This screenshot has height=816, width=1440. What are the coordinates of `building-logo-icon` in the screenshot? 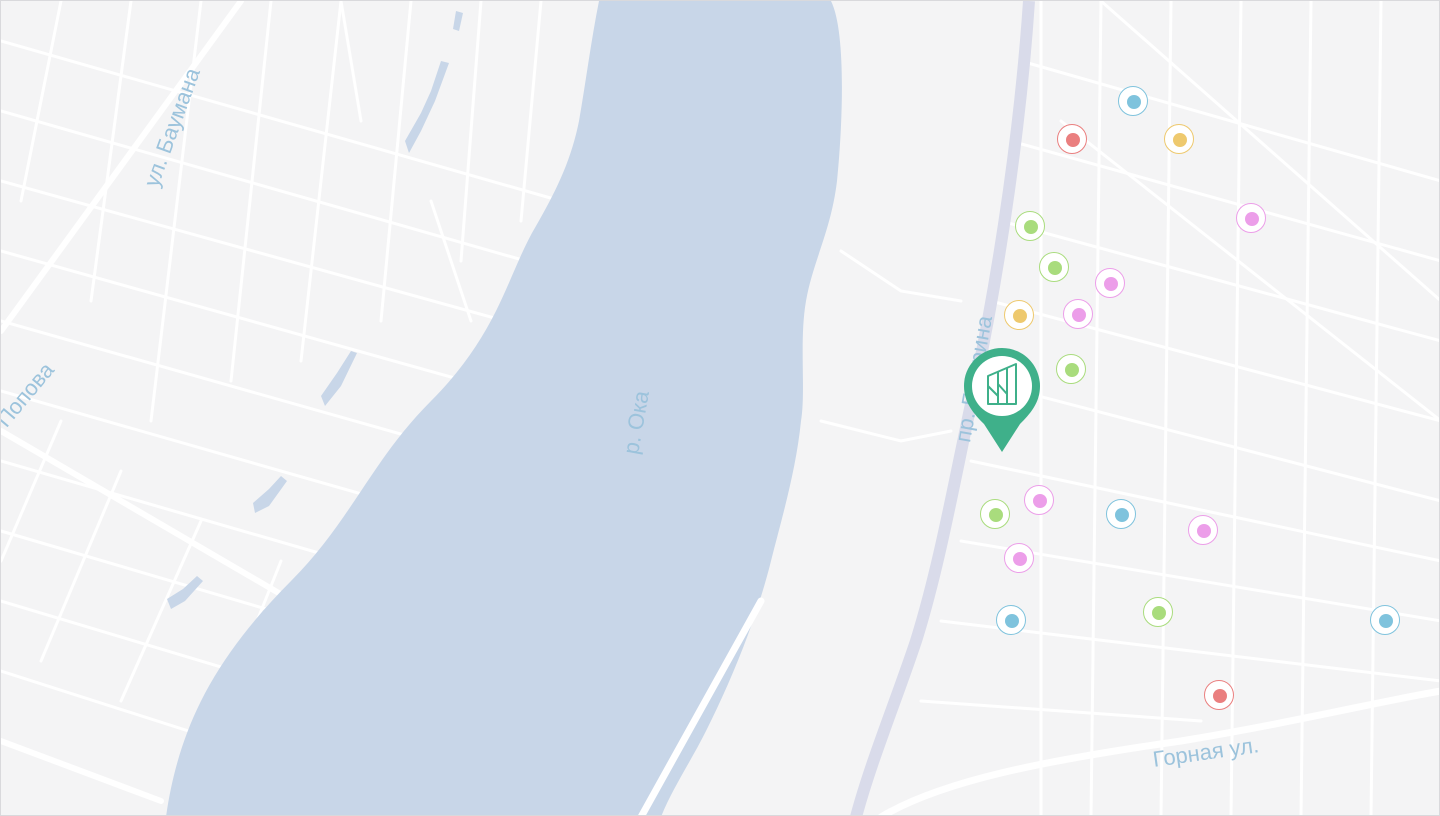 It's located at (1002, 400).